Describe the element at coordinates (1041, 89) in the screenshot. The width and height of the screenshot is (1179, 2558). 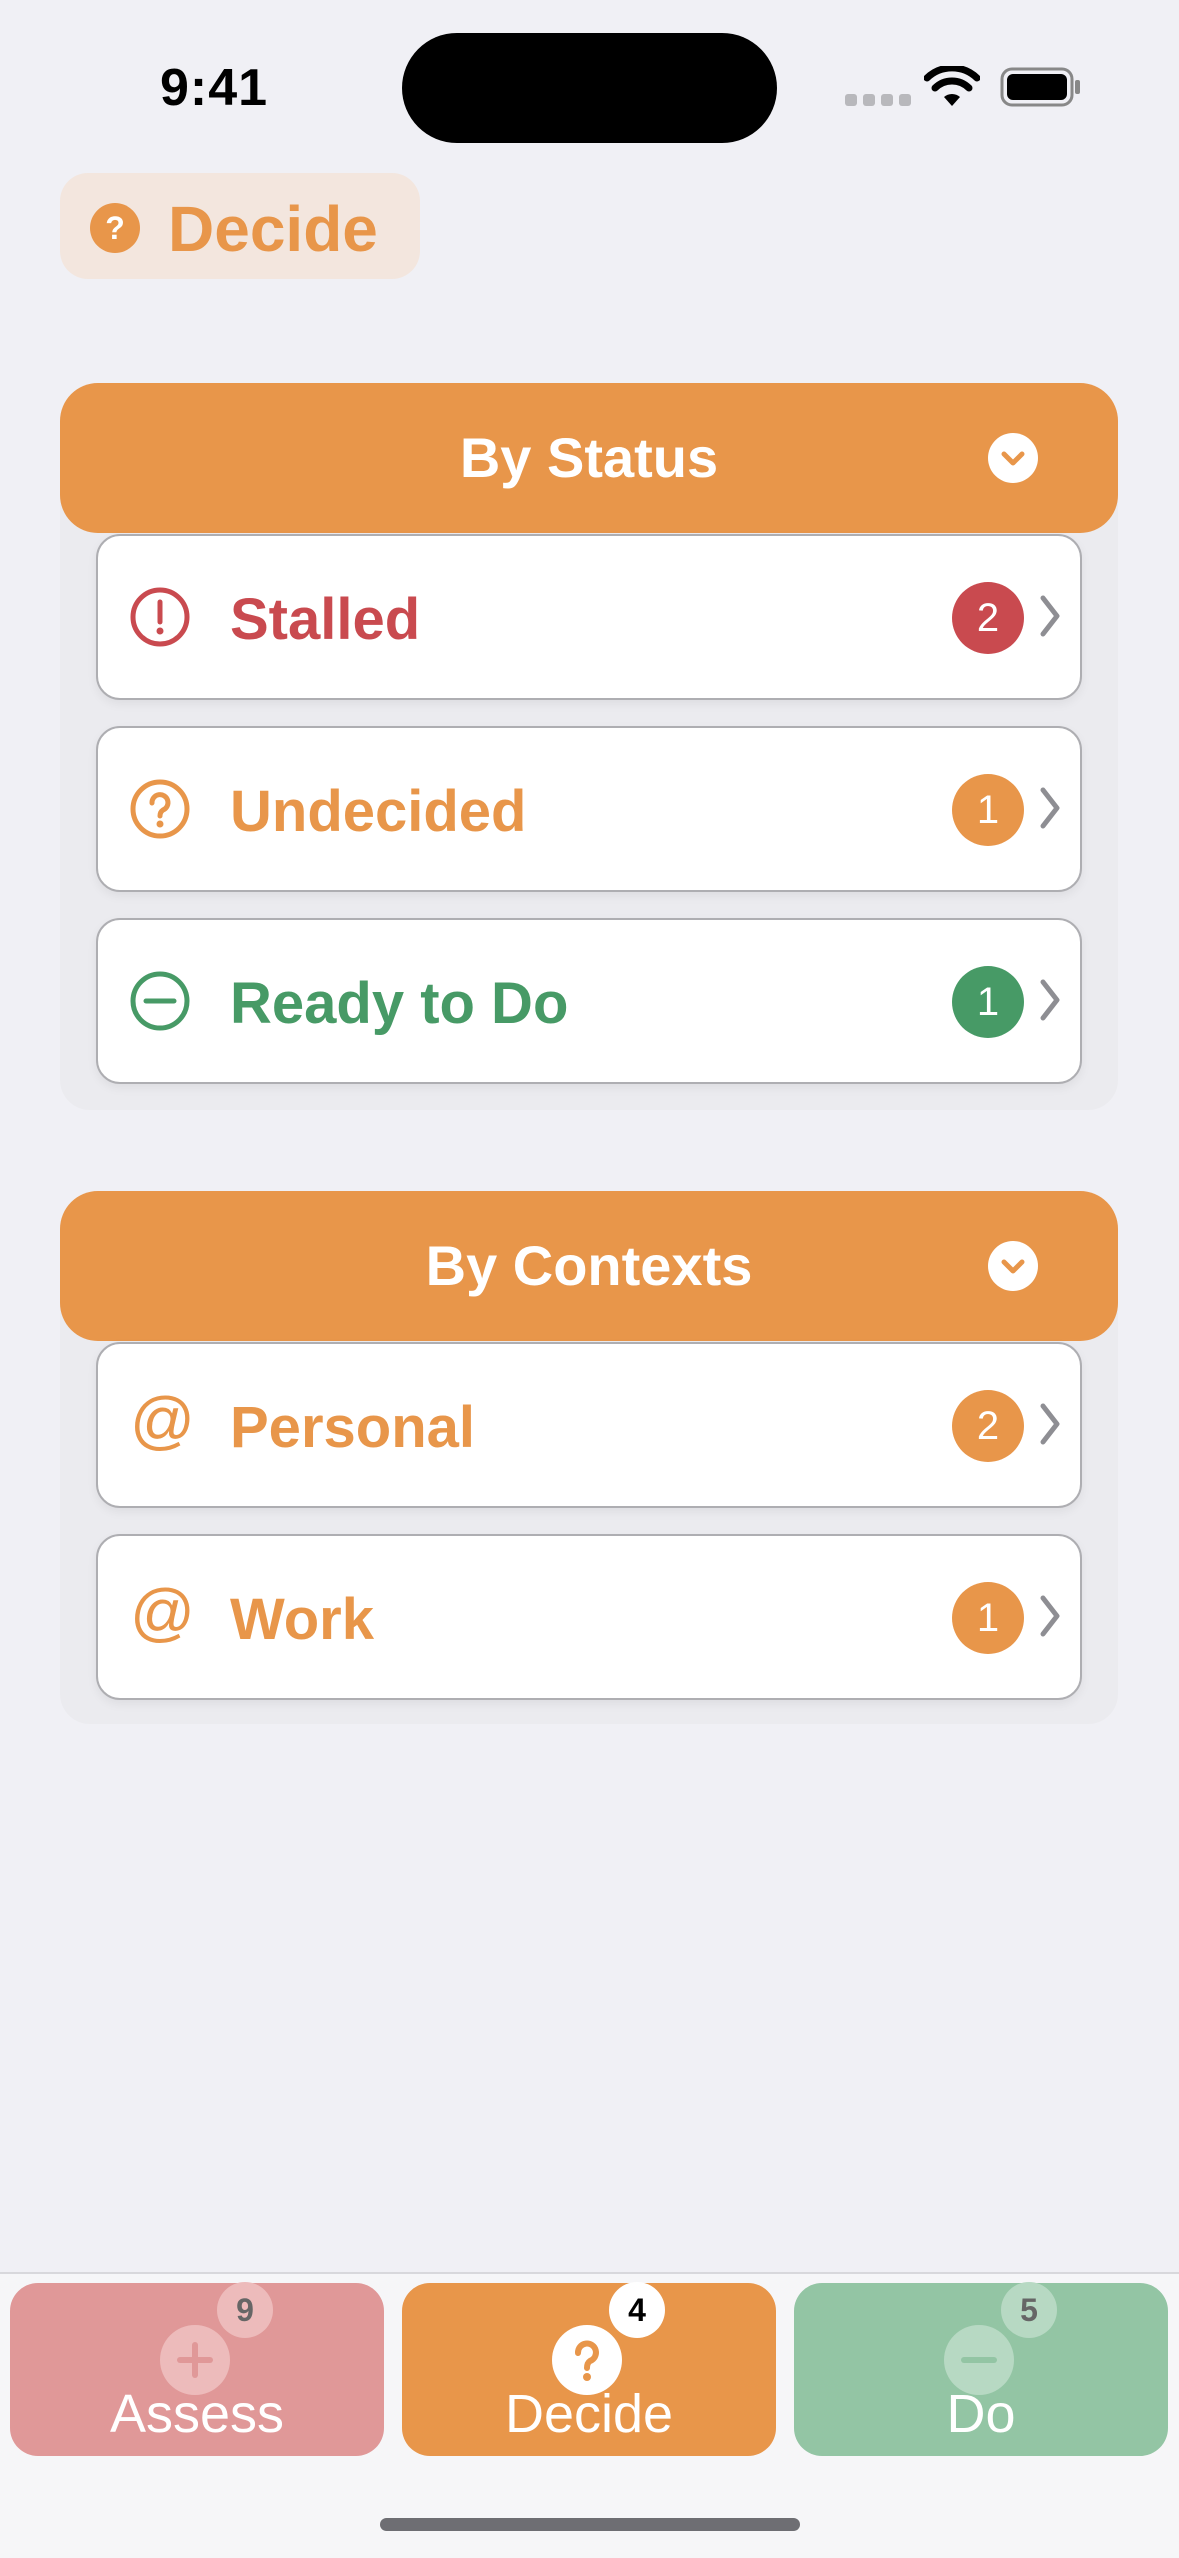
I see `battery-icon` at that location.